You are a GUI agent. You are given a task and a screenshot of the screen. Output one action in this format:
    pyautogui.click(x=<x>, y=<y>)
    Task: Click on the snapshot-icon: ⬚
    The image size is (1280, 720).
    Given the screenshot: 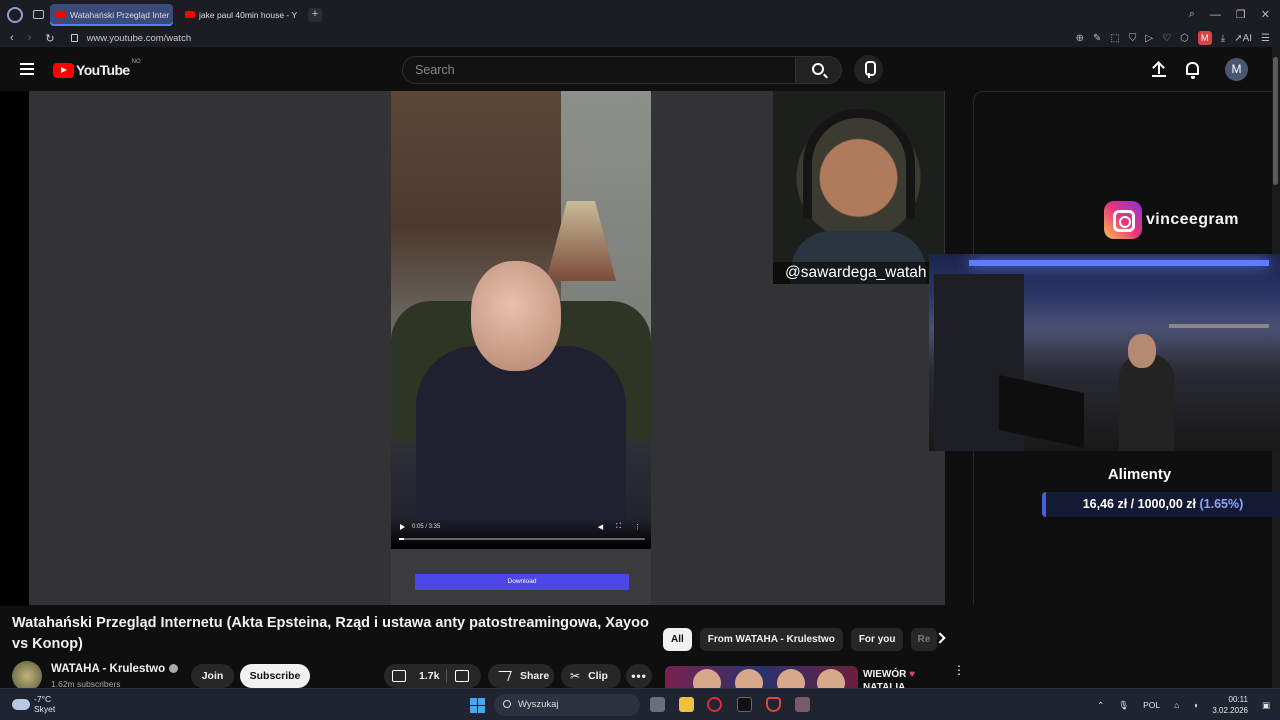 What is the action you would take?
    pyautogui.click(x=1114, y=38)
    